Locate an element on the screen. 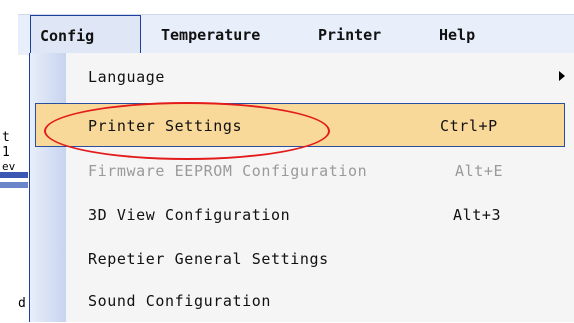 The image size is (574, 323). menu-item-repetier-general-settings: Repetier General Settings is located at coordinates (300, 259).